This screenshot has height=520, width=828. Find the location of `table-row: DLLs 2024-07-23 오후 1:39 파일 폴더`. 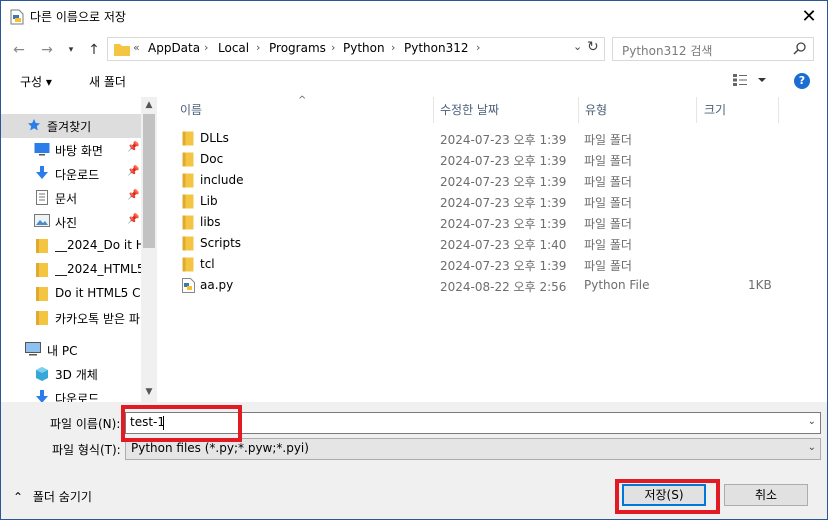

table-row: DLLs 2024-07-23 오후 1:39 파일 폴더 is located at coordinates (492, 138).